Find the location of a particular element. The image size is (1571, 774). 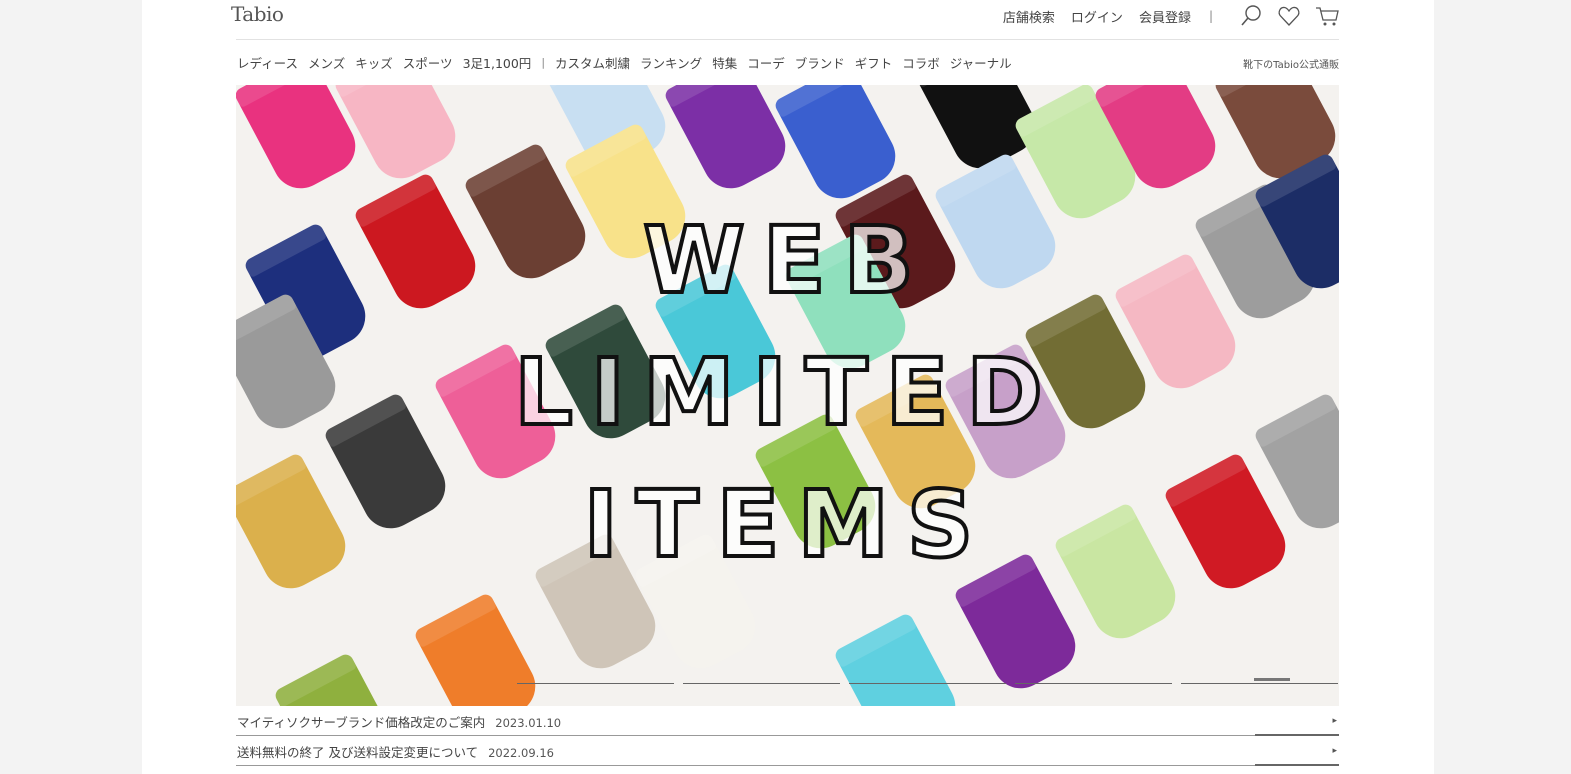

nav-sports: スポーツ is located at coordinates (428, 62).